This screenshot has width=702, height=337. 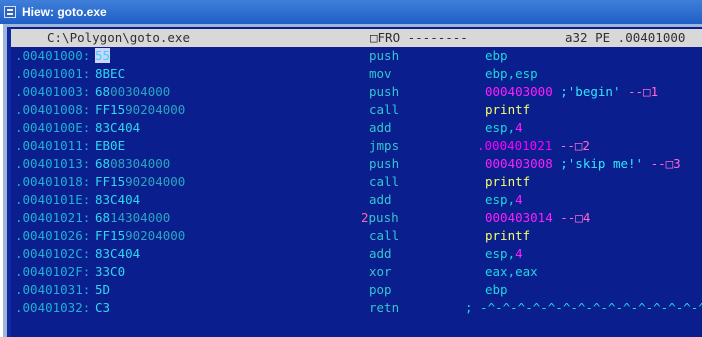 I want to click on label-marker: 2, so click(x=365, y=217).